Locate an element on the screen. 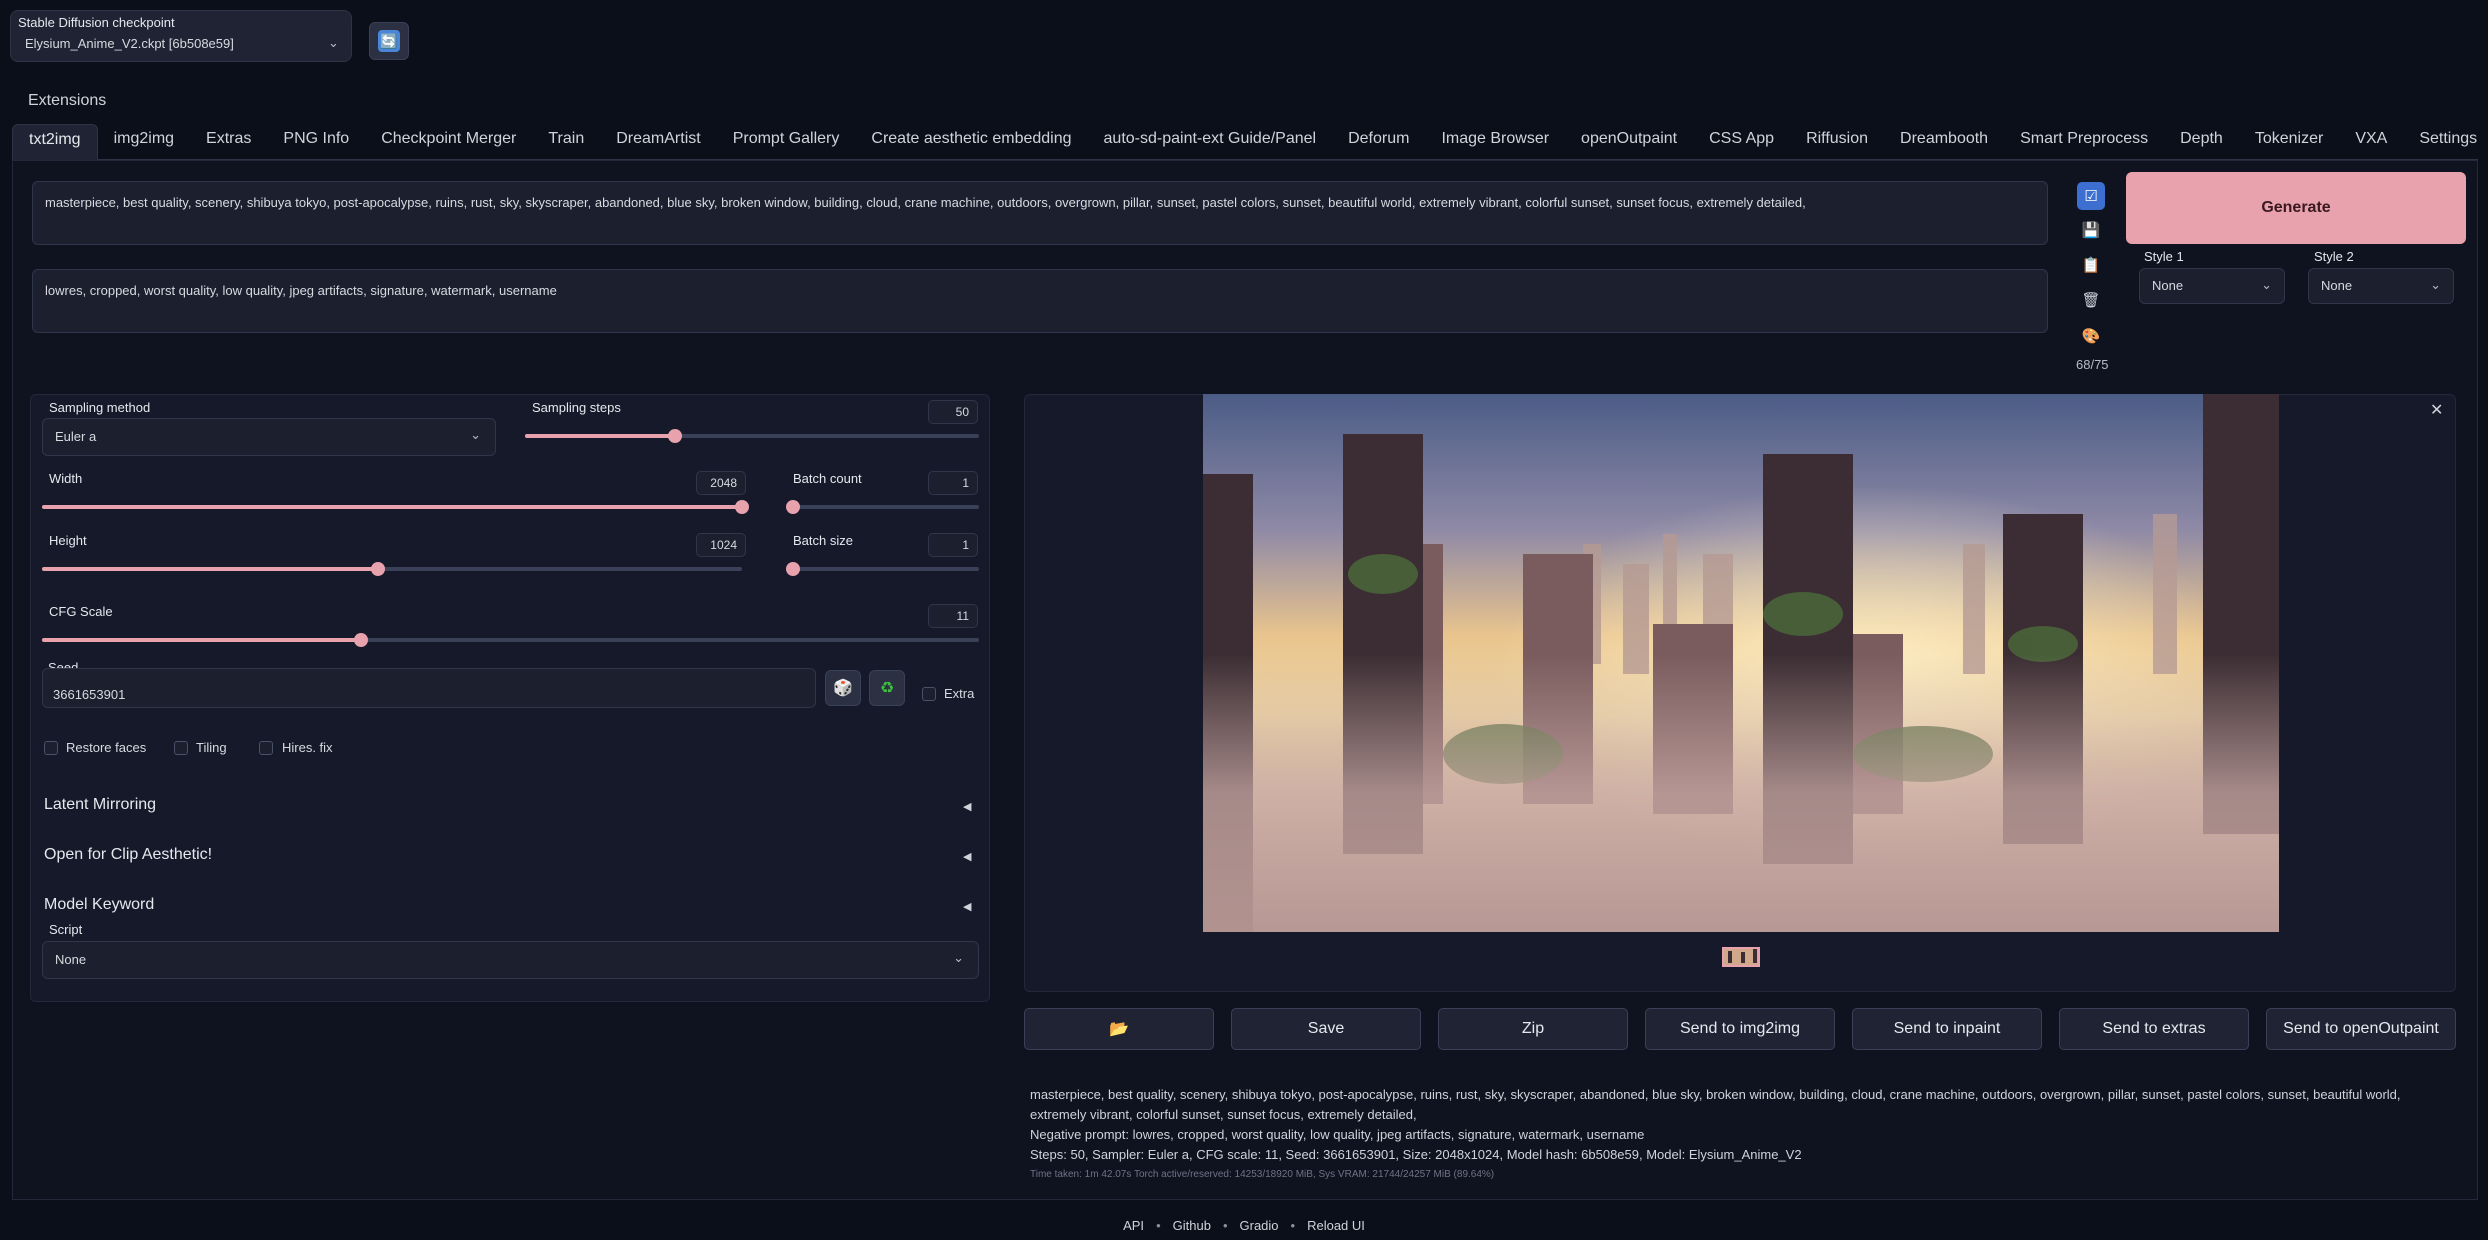 The height and width of the screenshot is (1240, 2488). check-icon: ☑ is located at coordinates (2091, 196).